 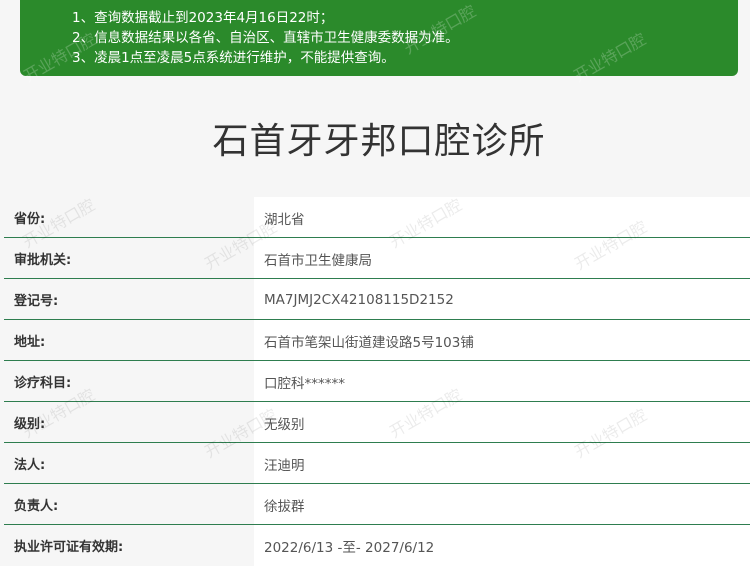 I want to click on row-label: 负责人:, so click(x=127, y=504).